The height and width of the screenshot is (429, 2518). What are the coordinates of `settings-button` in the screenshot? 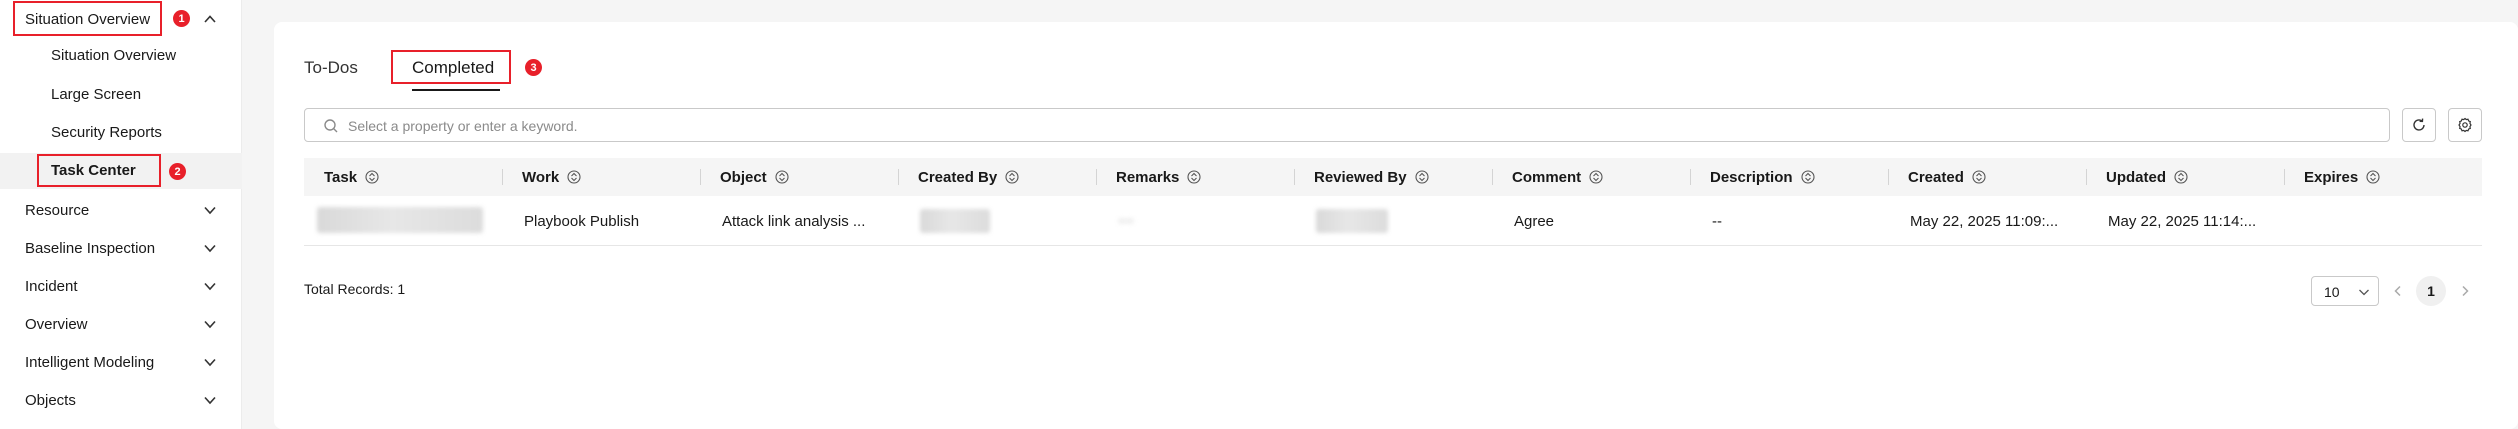 It's located at (2465, 125).